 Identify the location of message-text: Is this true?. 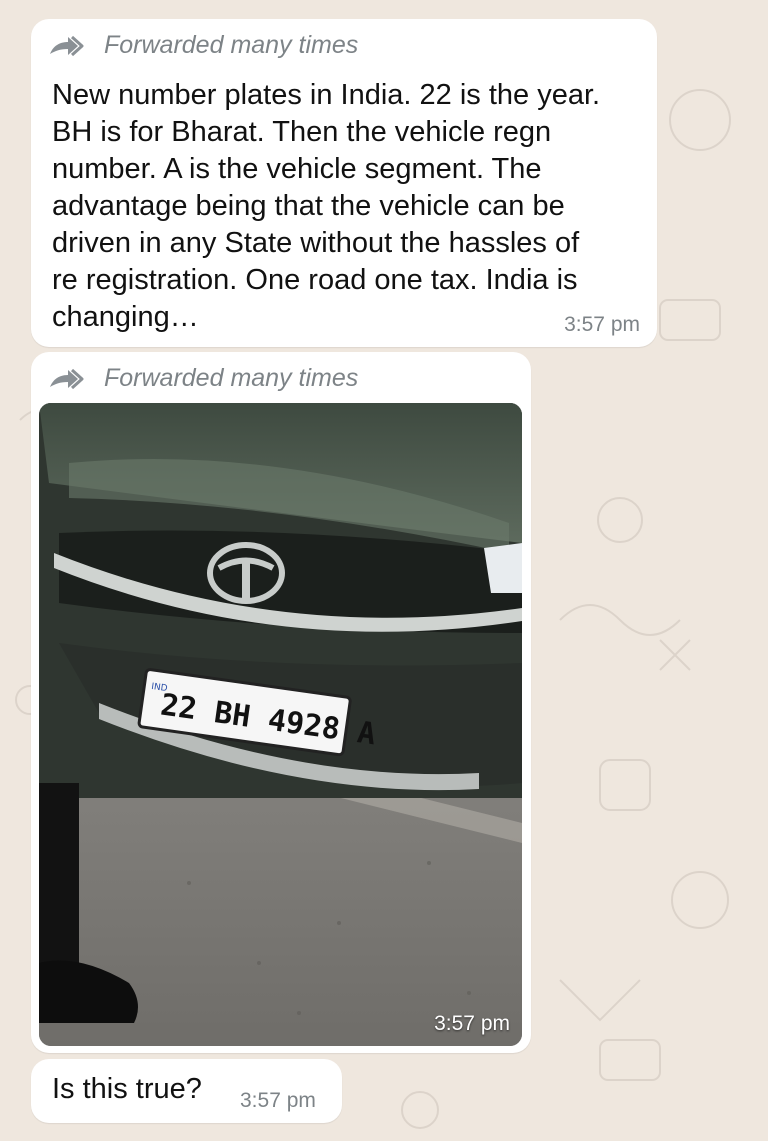
(127, 1089).